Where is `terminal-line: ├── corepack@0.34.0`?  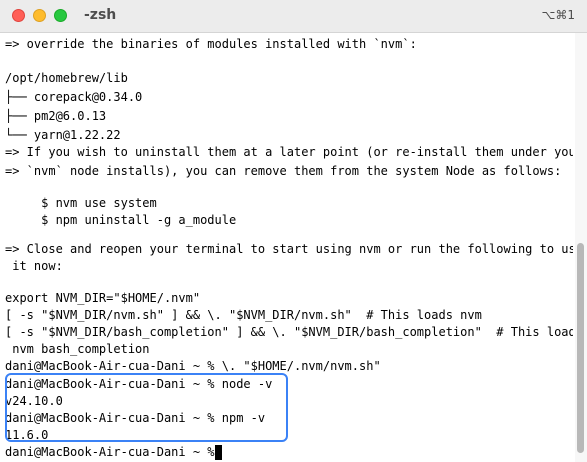 terminal-line: ├── corepack@0.34.0 is located at coordinates (74, 97).